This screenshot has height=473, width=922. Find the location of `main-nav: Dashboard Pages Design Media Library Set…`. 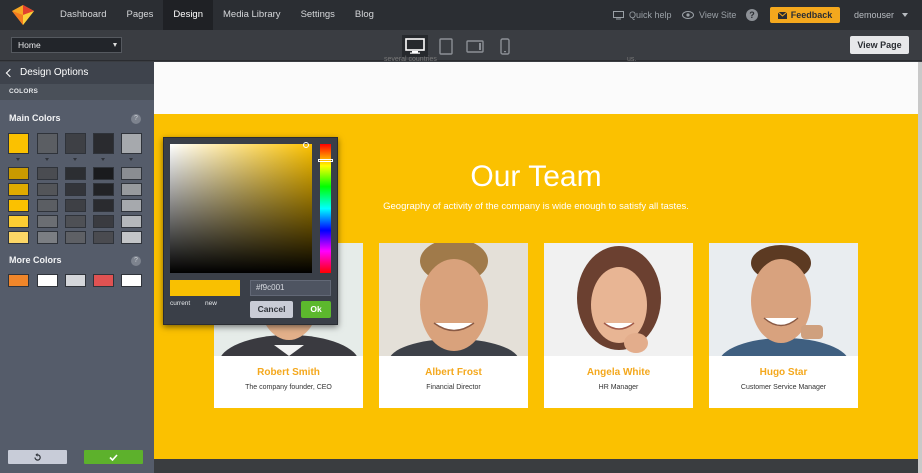

main-nav: Dashboard Pages Design Media Library Set… is located at coordinates (217, 15).